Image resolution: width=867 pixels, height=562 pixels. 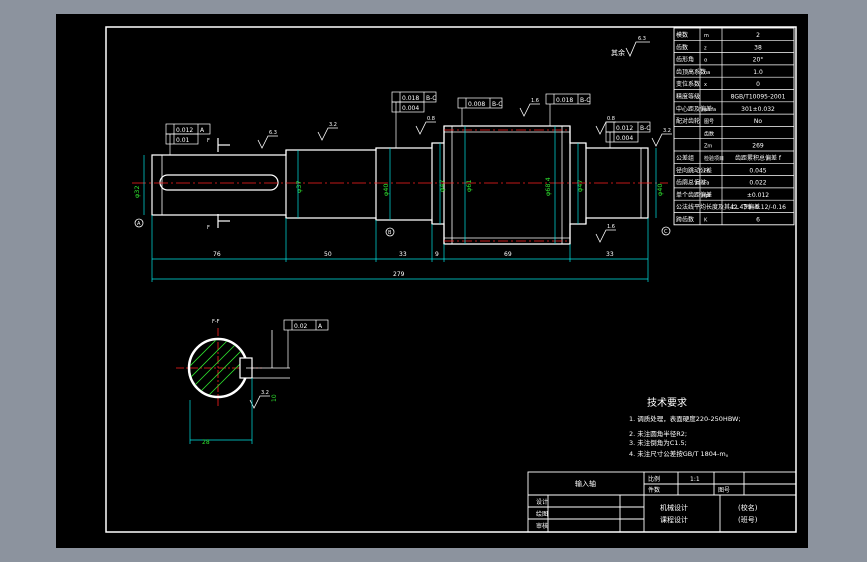 I want to click on param-value-13: ±0.012, so click(x=758, y=195).